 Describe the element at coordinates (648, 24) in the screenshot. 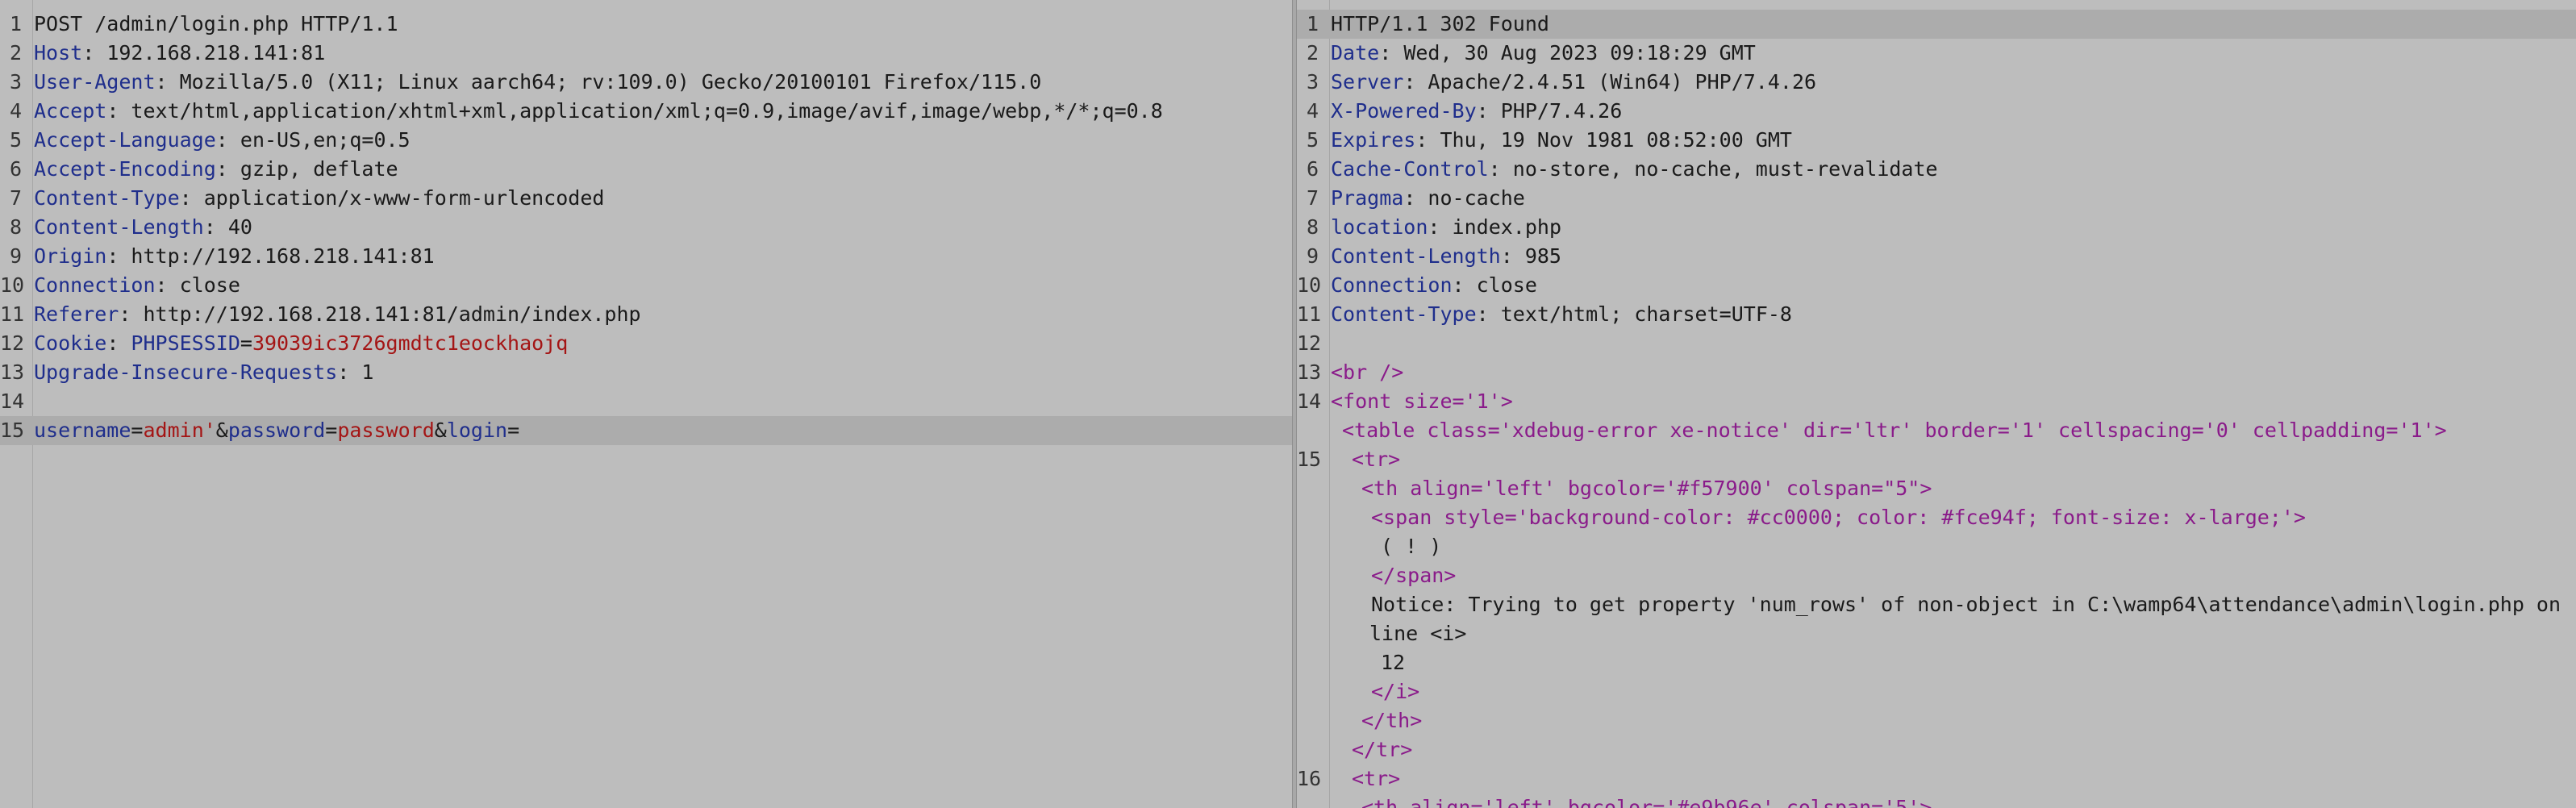

I see `request-line: 1 POST /admin/login.php HTTP/1.1` at that location.